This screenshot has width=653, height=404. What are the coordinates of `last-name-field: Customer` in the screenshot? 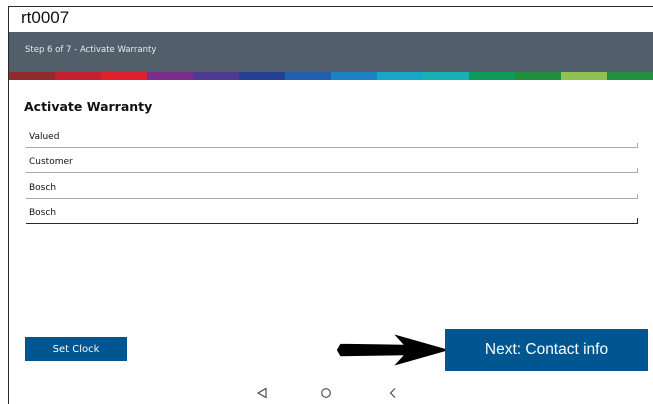 It's located at (332, 164).